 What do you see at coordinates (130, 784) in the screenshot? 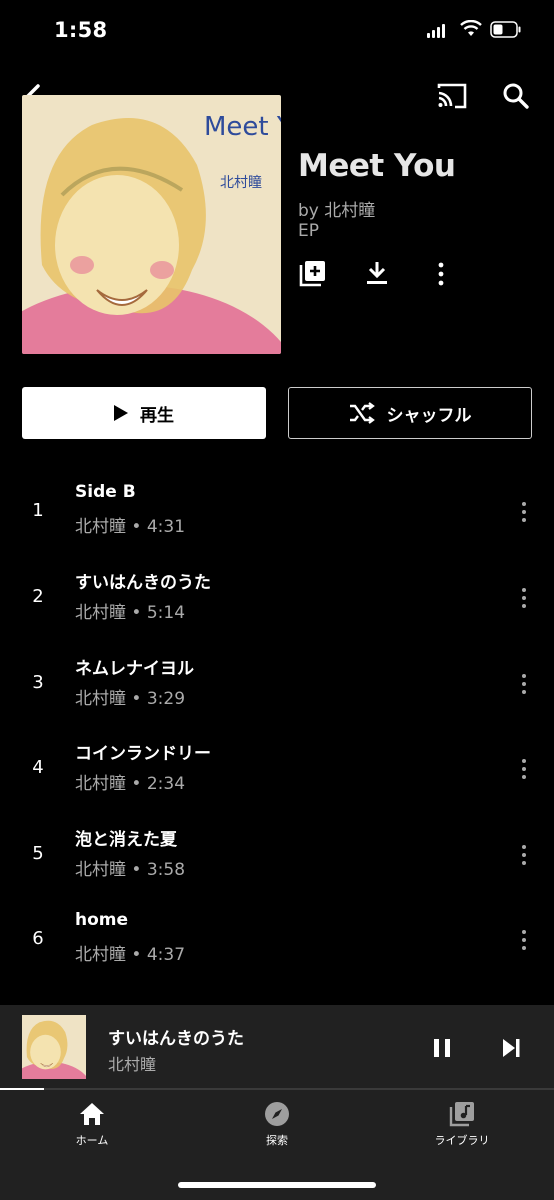
I see `track-subtitle: 北村瞳 • 2:34` at bounding box center [130, 784].